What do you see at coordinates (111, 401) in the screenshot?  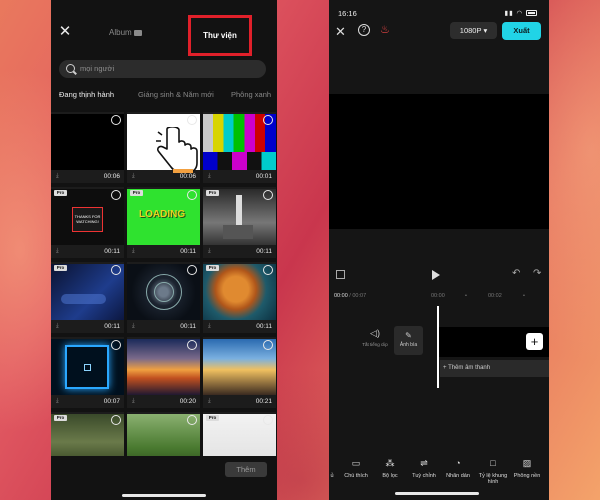 I see `tile-duration: 00:07` at bounding box center [111, 401].